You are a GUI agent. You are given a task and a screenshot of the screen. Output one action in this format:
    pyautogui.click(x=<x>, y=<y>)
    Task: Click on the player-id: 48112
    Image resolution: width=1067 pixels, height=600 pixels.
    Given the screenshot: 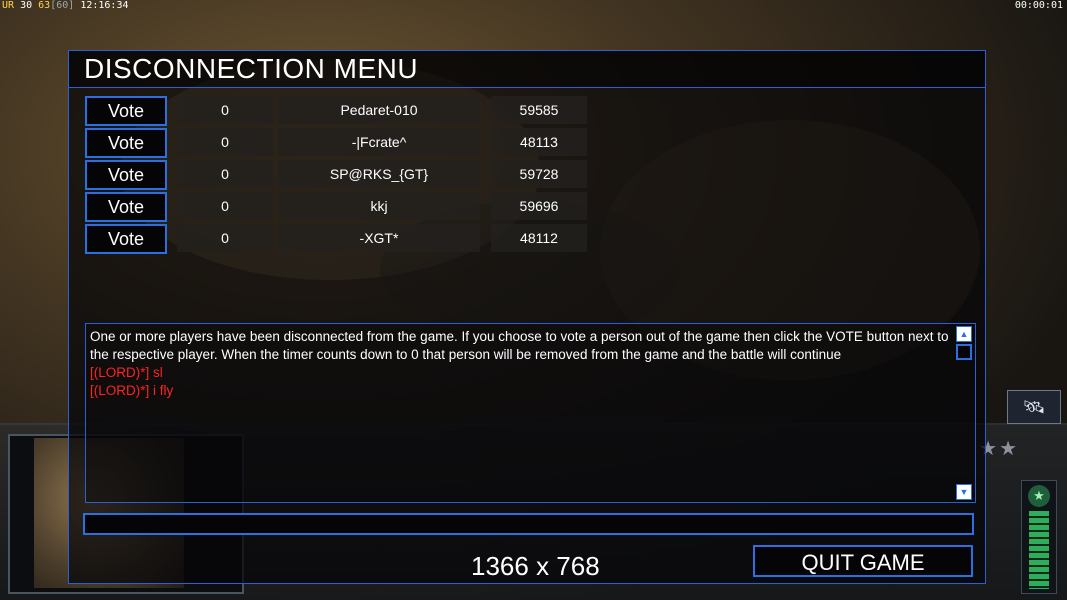 What is the action you would take?
    pyautogui.click(x=539, y=238)
    